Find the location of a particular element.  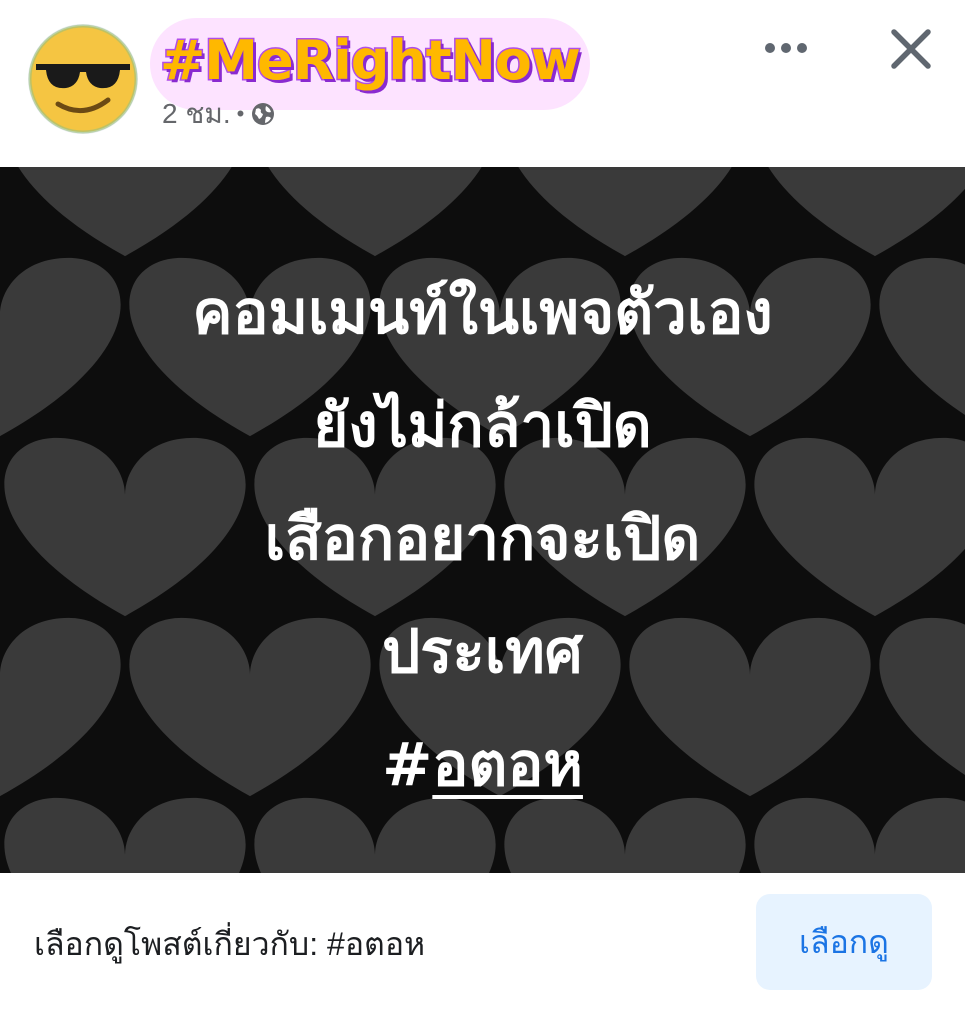

more-dots-icon is located at coordinates (786, 48).